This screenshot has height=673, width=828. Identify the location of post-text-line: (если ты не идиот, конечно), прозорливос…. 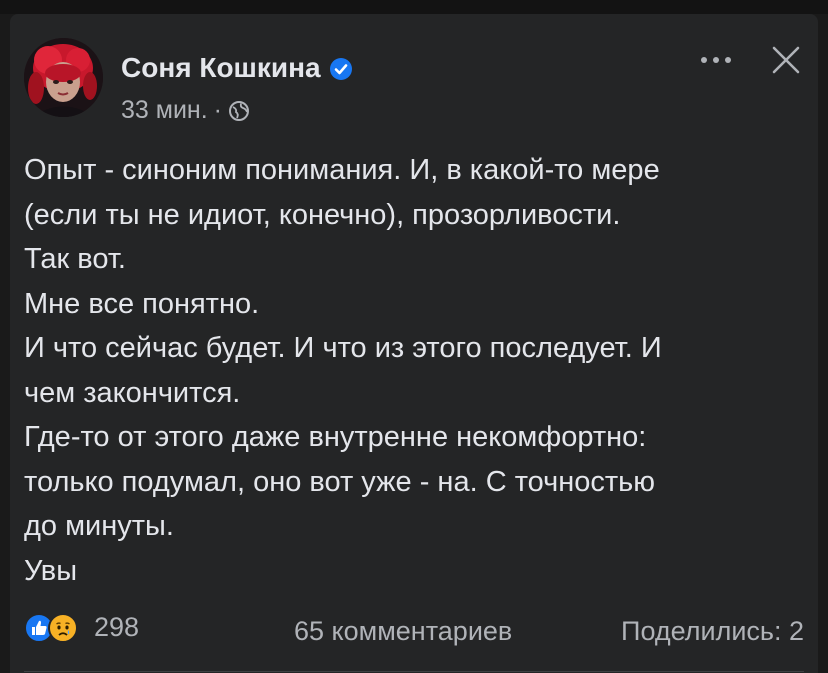
(322, 214).